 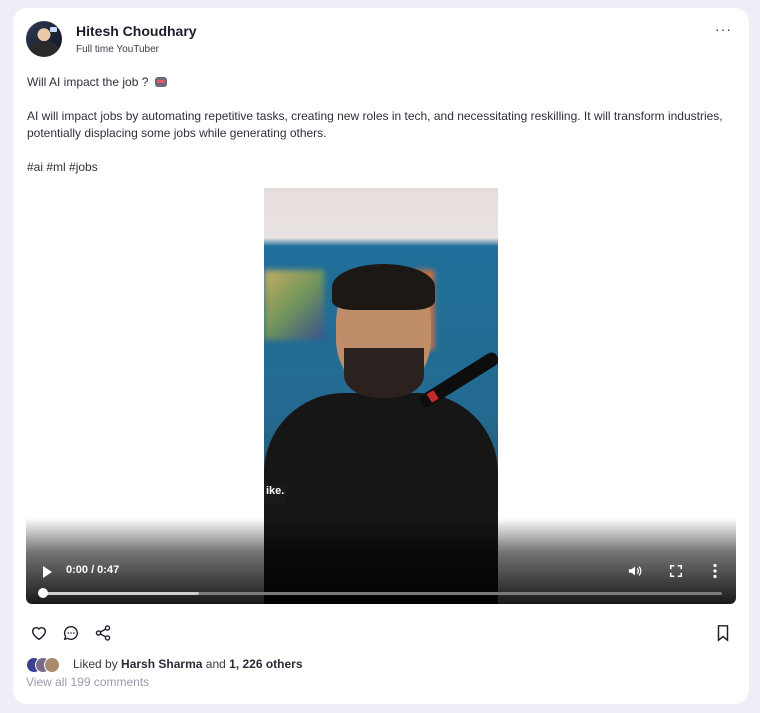 What do you see at coordinates (161, 664) in the screenshot?
I see `liker-name: Harsh Sharma` at bounding box center [161, 664].